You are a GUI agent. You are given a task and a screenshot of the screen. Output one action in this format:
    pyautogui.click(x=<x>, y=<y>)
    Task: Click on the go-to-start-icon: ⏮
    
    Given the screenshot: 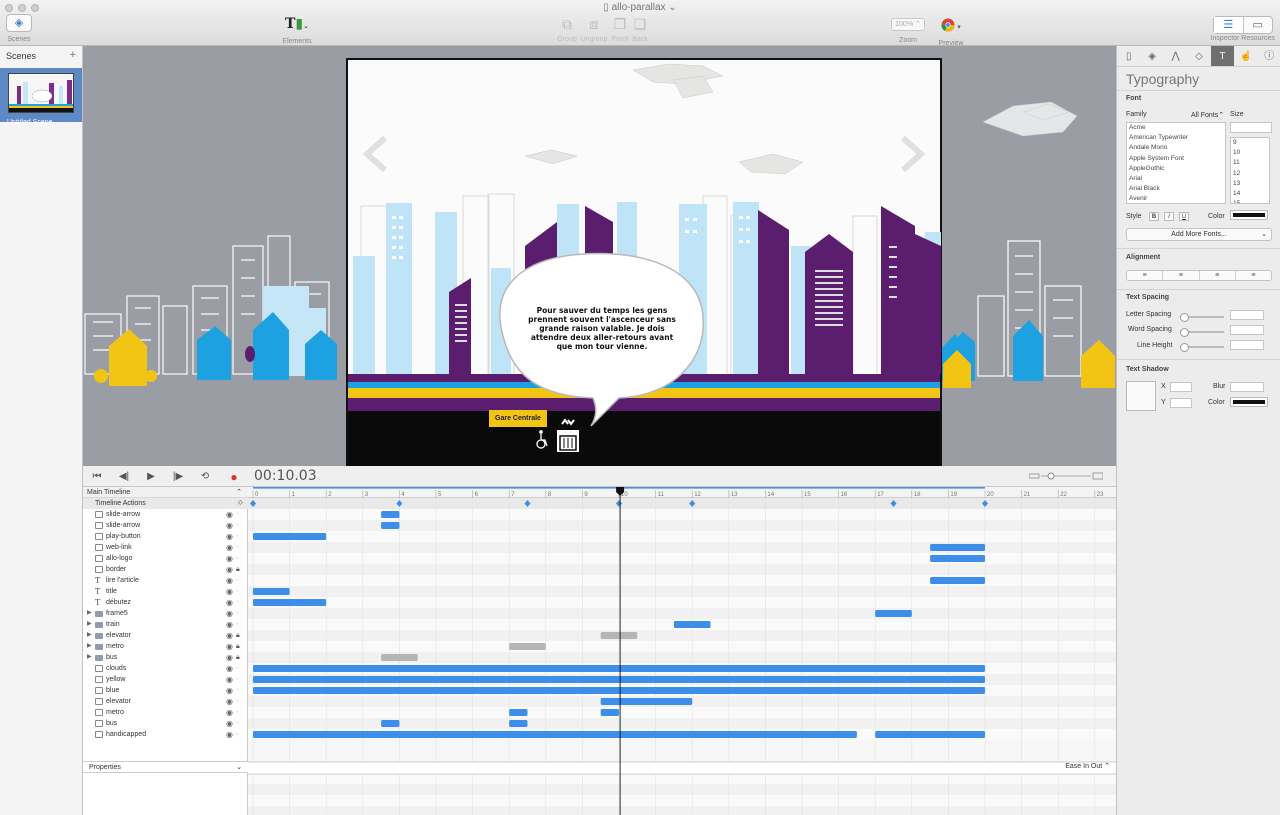 What is the action you would take?
    pyautogui.click(x=97, y=477)
    